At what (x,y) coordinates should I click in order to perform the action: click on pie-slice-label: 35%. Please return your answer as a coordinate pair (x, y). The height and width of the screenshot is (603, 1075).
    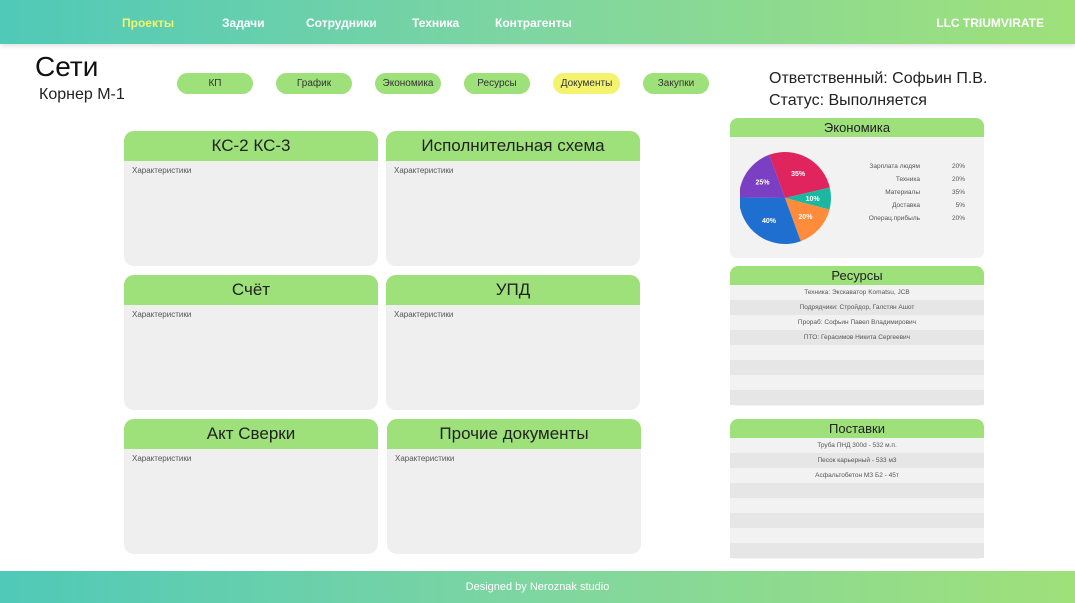
    Looking at the image, I should click on (798, 174).